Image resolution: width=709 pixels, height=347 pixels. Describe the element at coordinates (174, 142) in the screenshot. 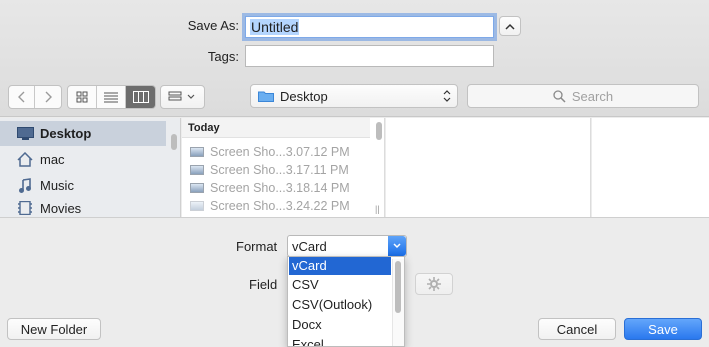

I see `sidebar-scrollbar` at that location.